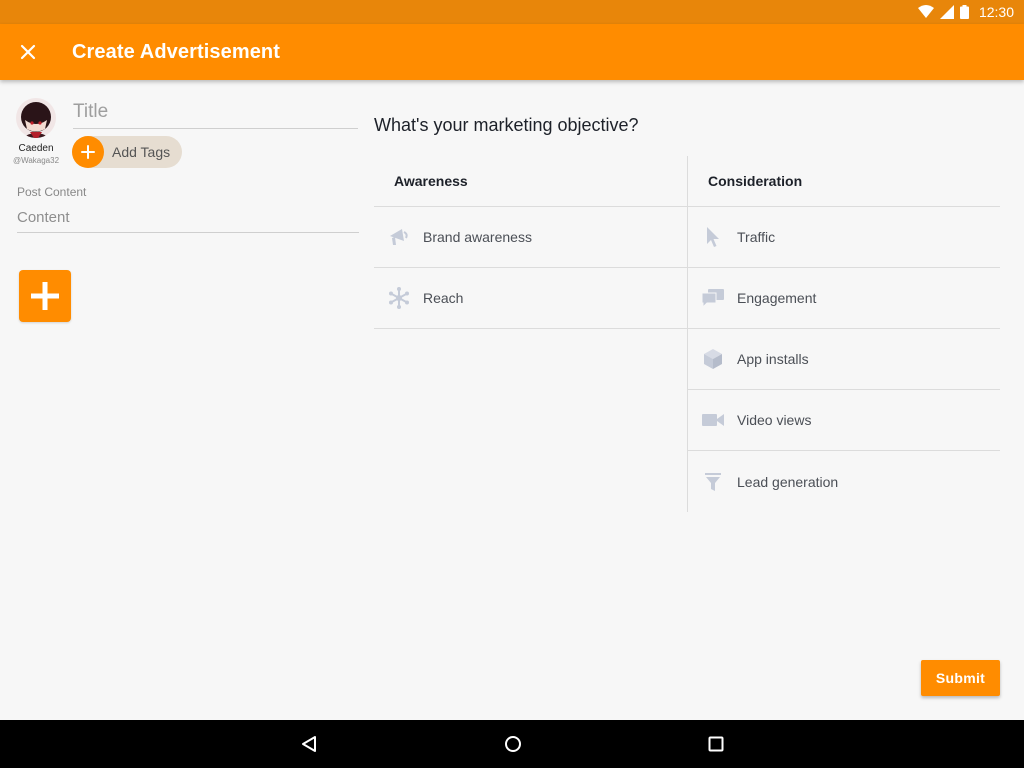  What do you see at coordinates (844, 359) in the screenshot?
I see `objective-app-installs: App installs` at bounding box center [844, 359].